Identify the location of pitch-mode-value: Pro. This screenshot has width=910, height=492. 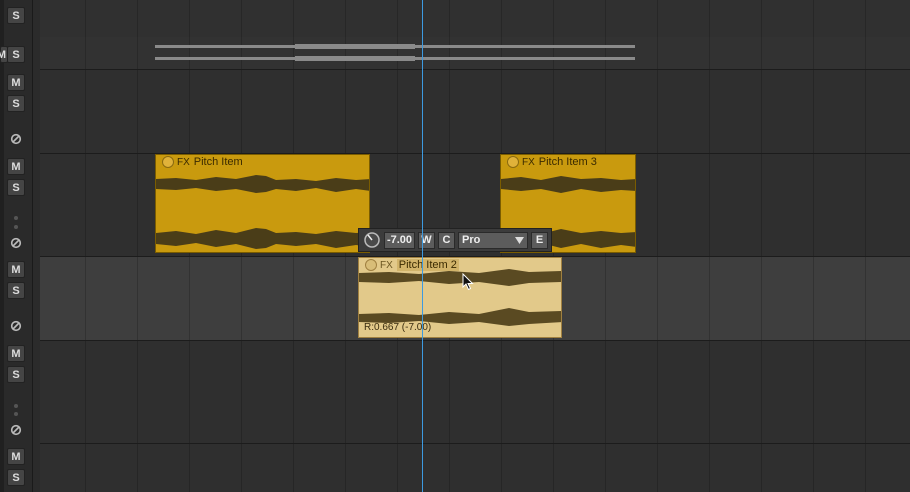
(471, 240).